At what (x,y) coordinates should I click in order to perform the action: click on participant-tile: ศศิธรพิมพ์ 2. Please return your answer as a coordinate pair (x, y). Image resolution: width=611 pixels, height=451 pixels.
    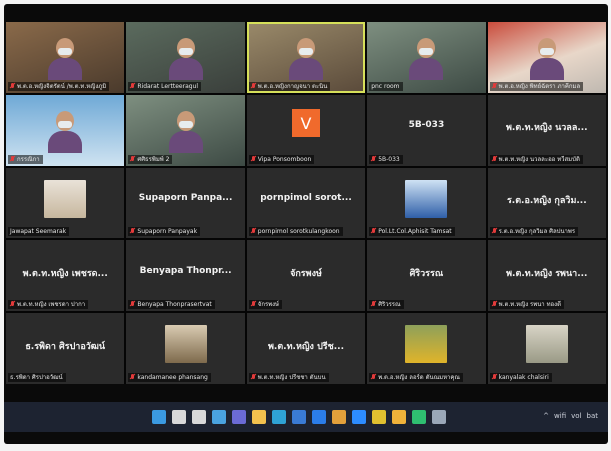
    Looking at the image, I should click on (185, 130).